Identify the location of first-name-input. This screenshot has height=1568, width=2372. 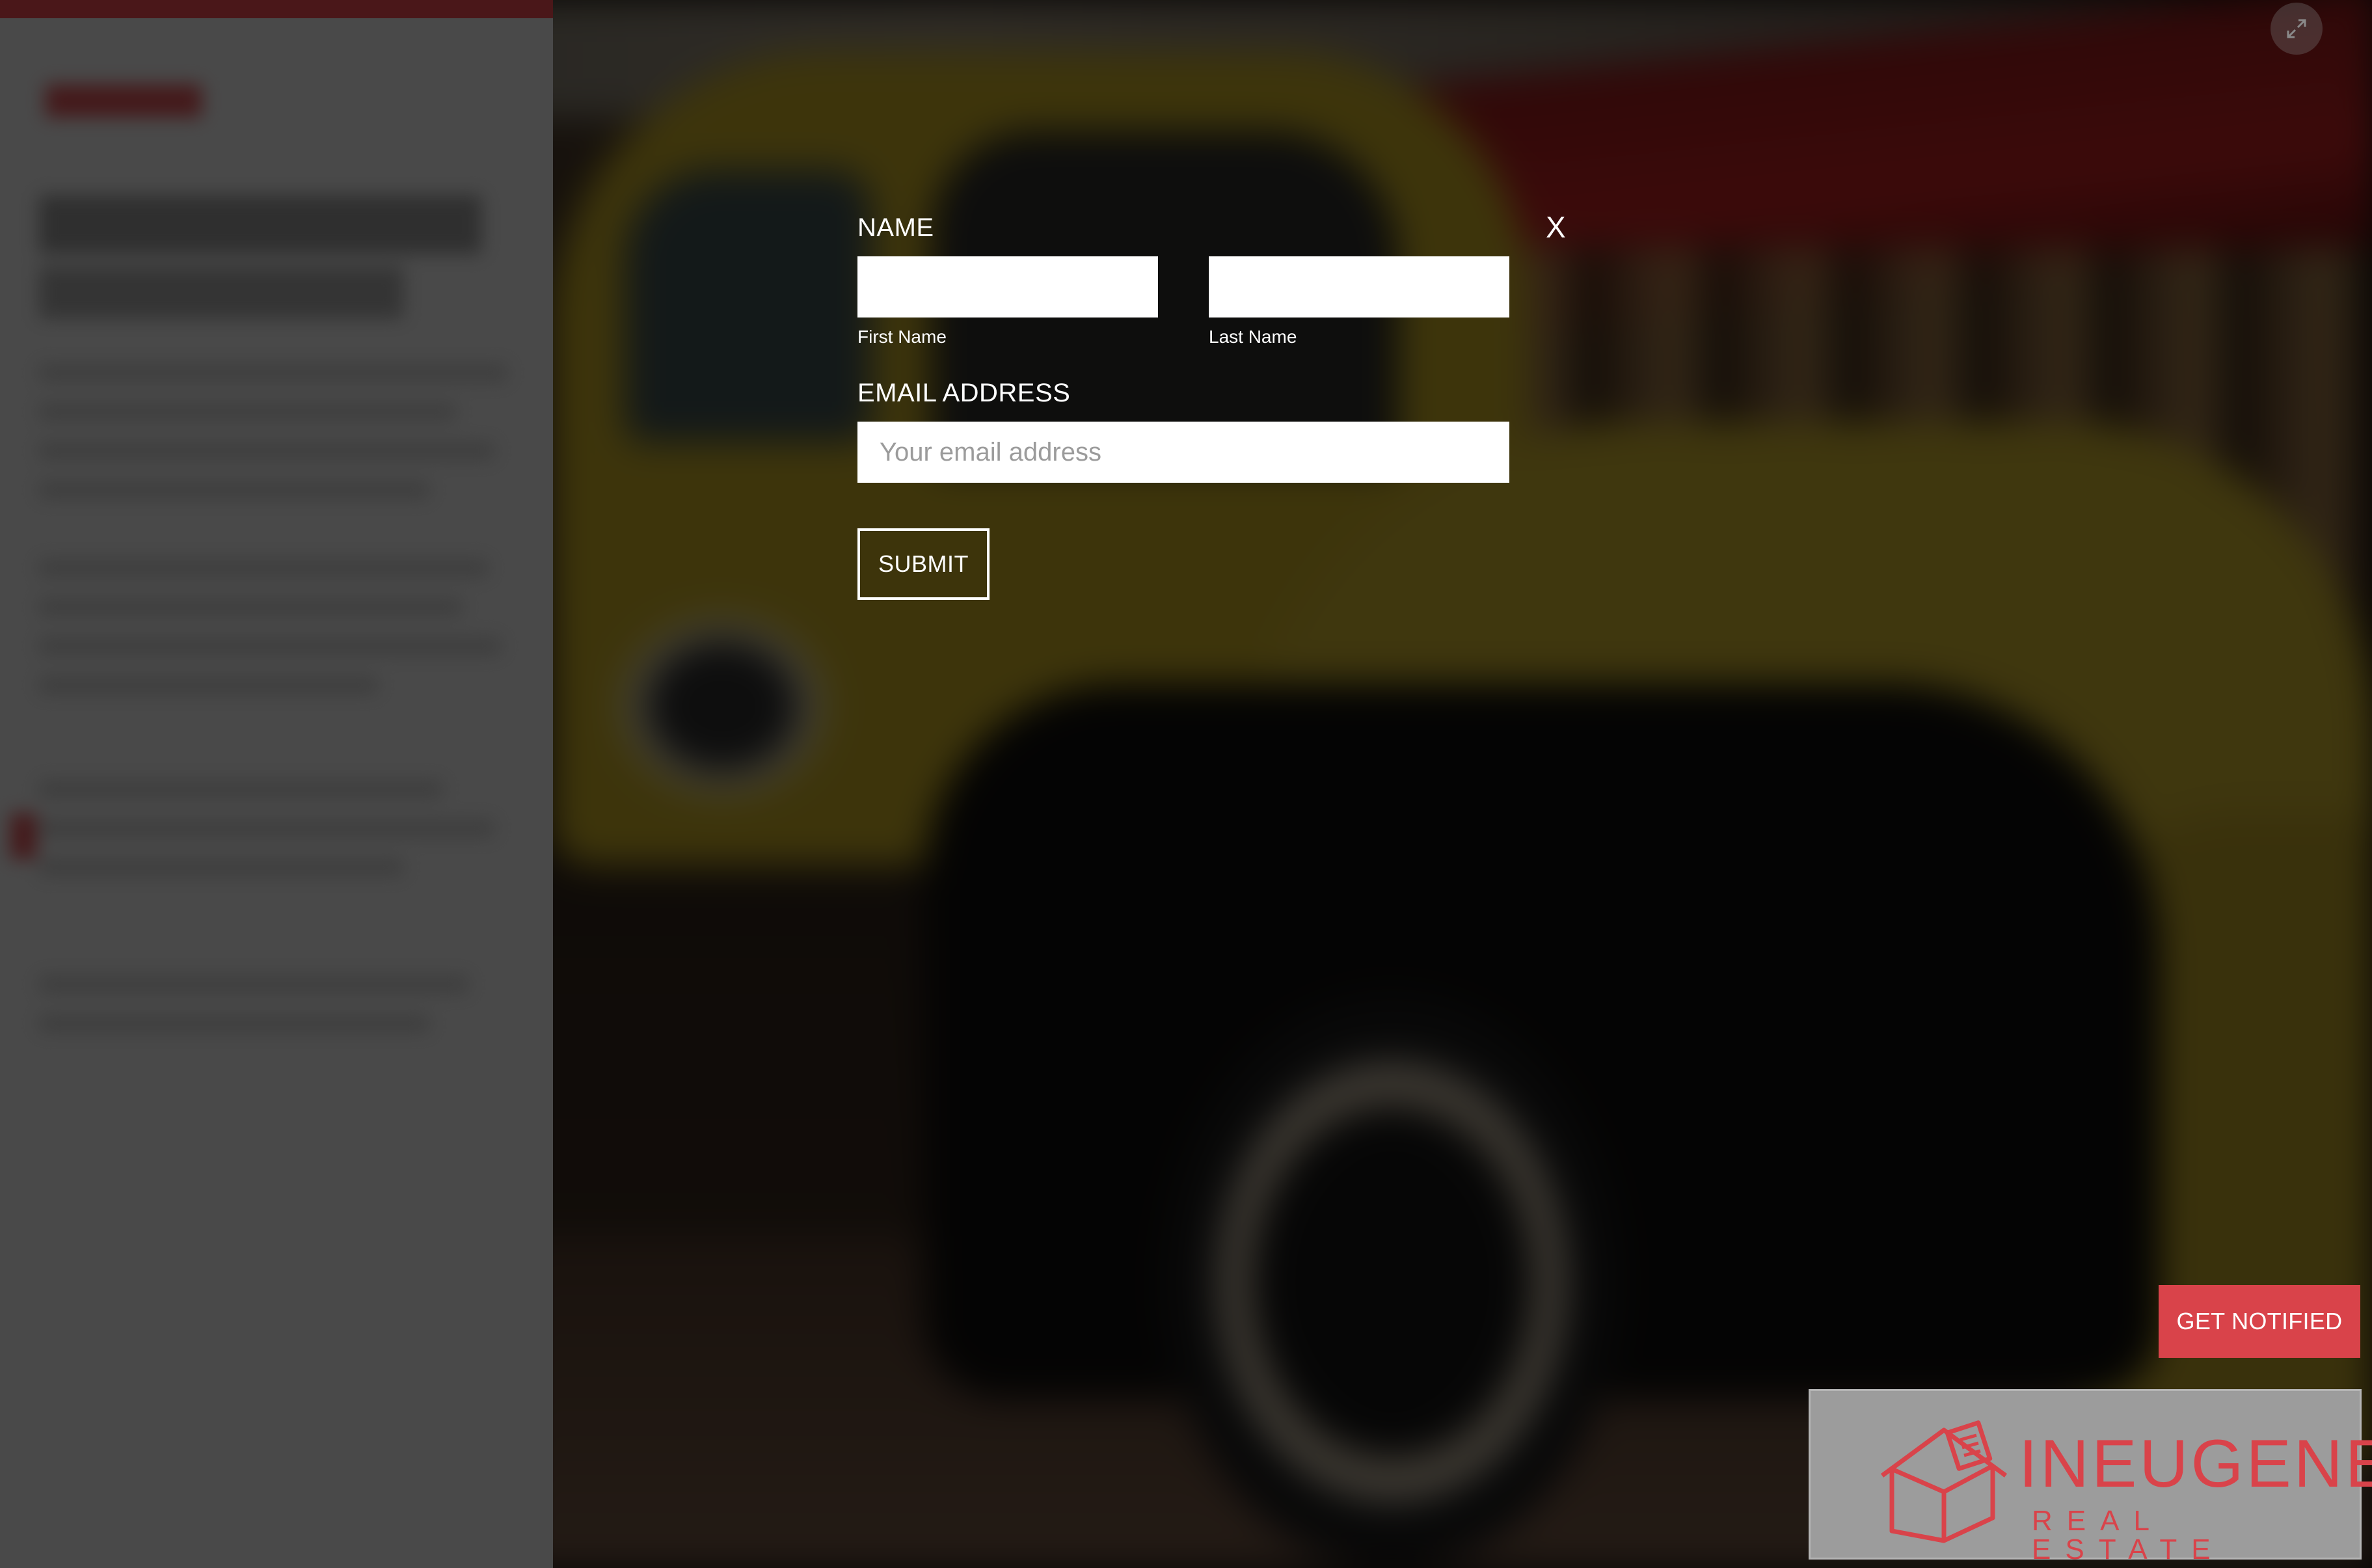
(1007, 287).